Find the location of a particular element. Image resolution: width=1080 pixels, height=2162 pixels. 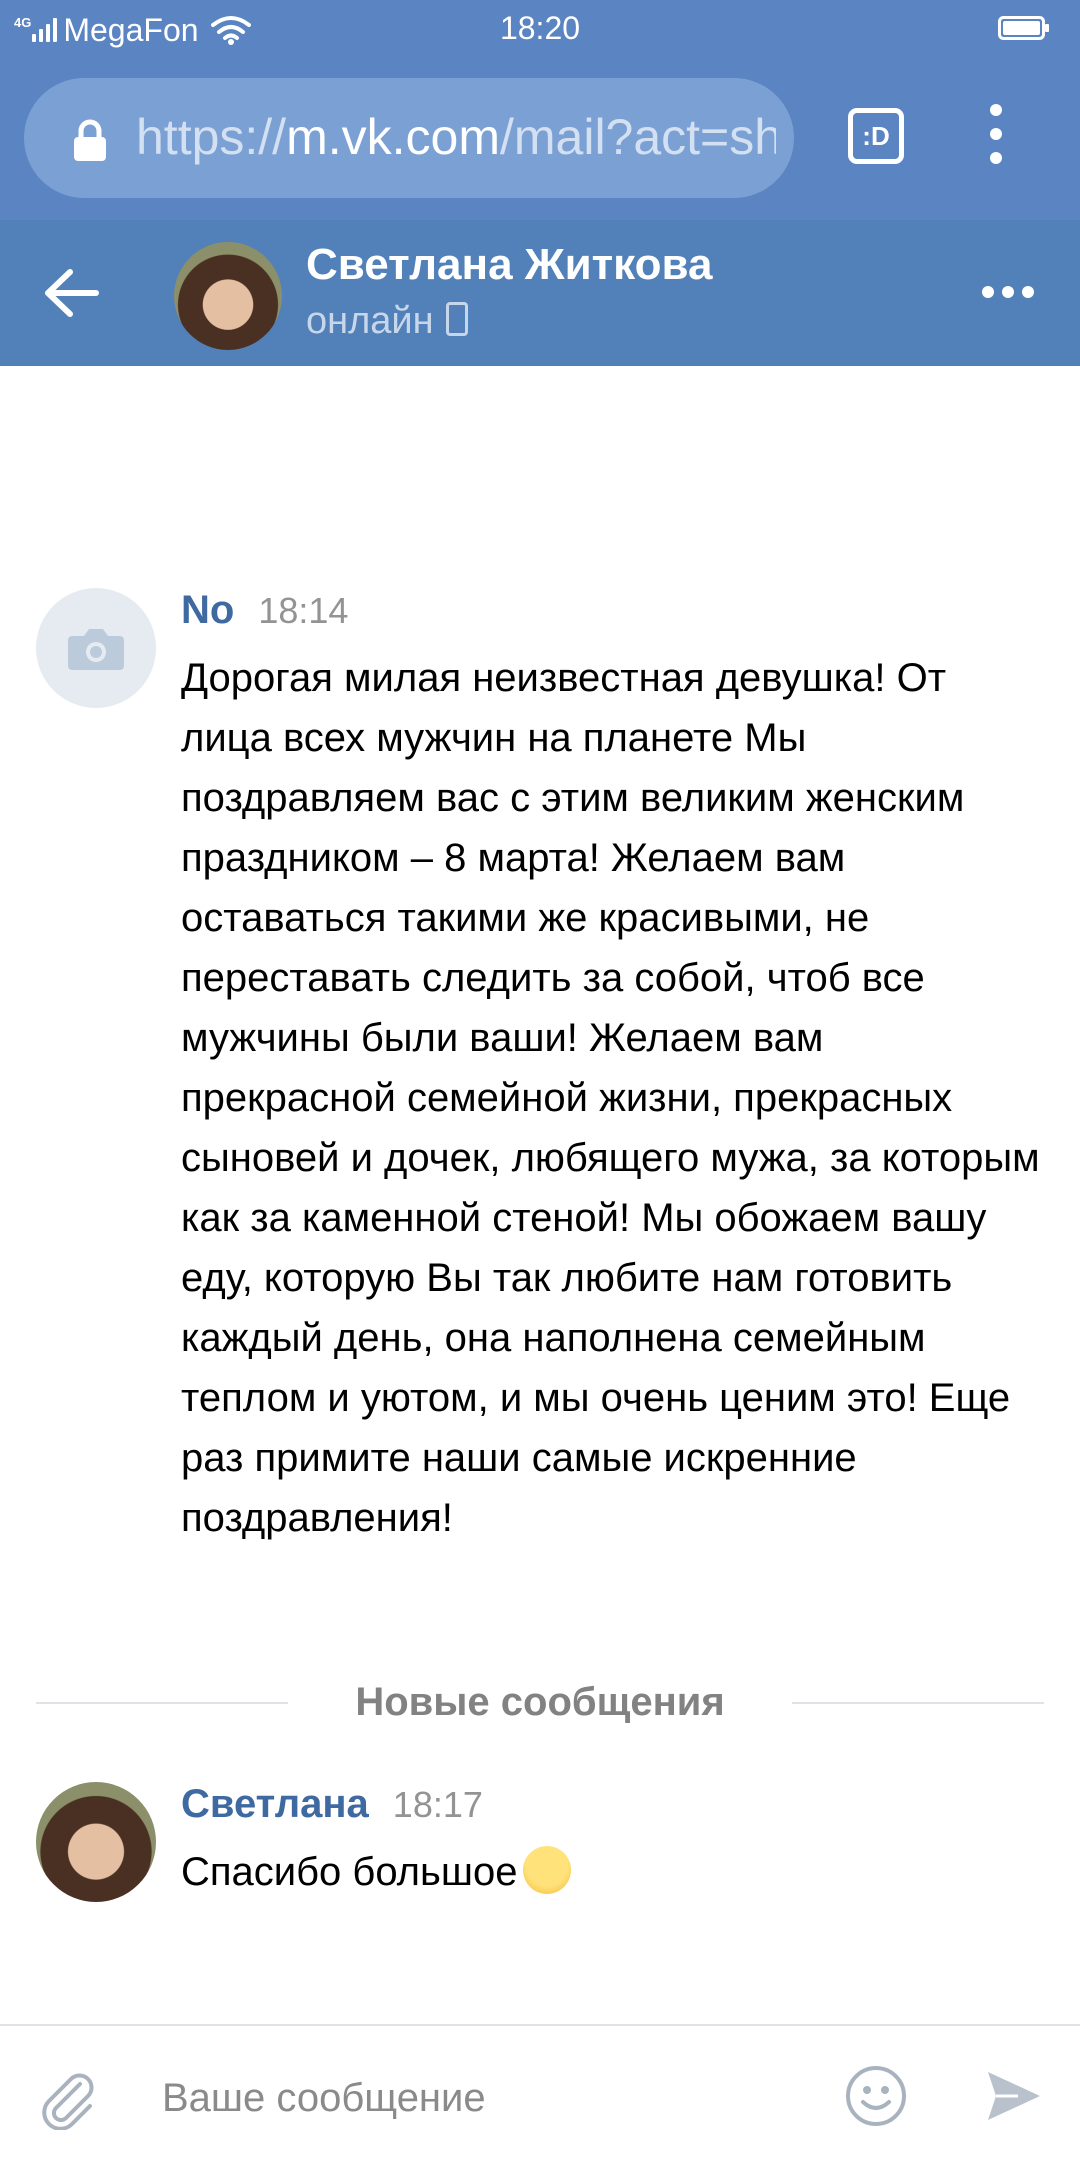

message-time: 18:14 is located at coordinates (303, 610).